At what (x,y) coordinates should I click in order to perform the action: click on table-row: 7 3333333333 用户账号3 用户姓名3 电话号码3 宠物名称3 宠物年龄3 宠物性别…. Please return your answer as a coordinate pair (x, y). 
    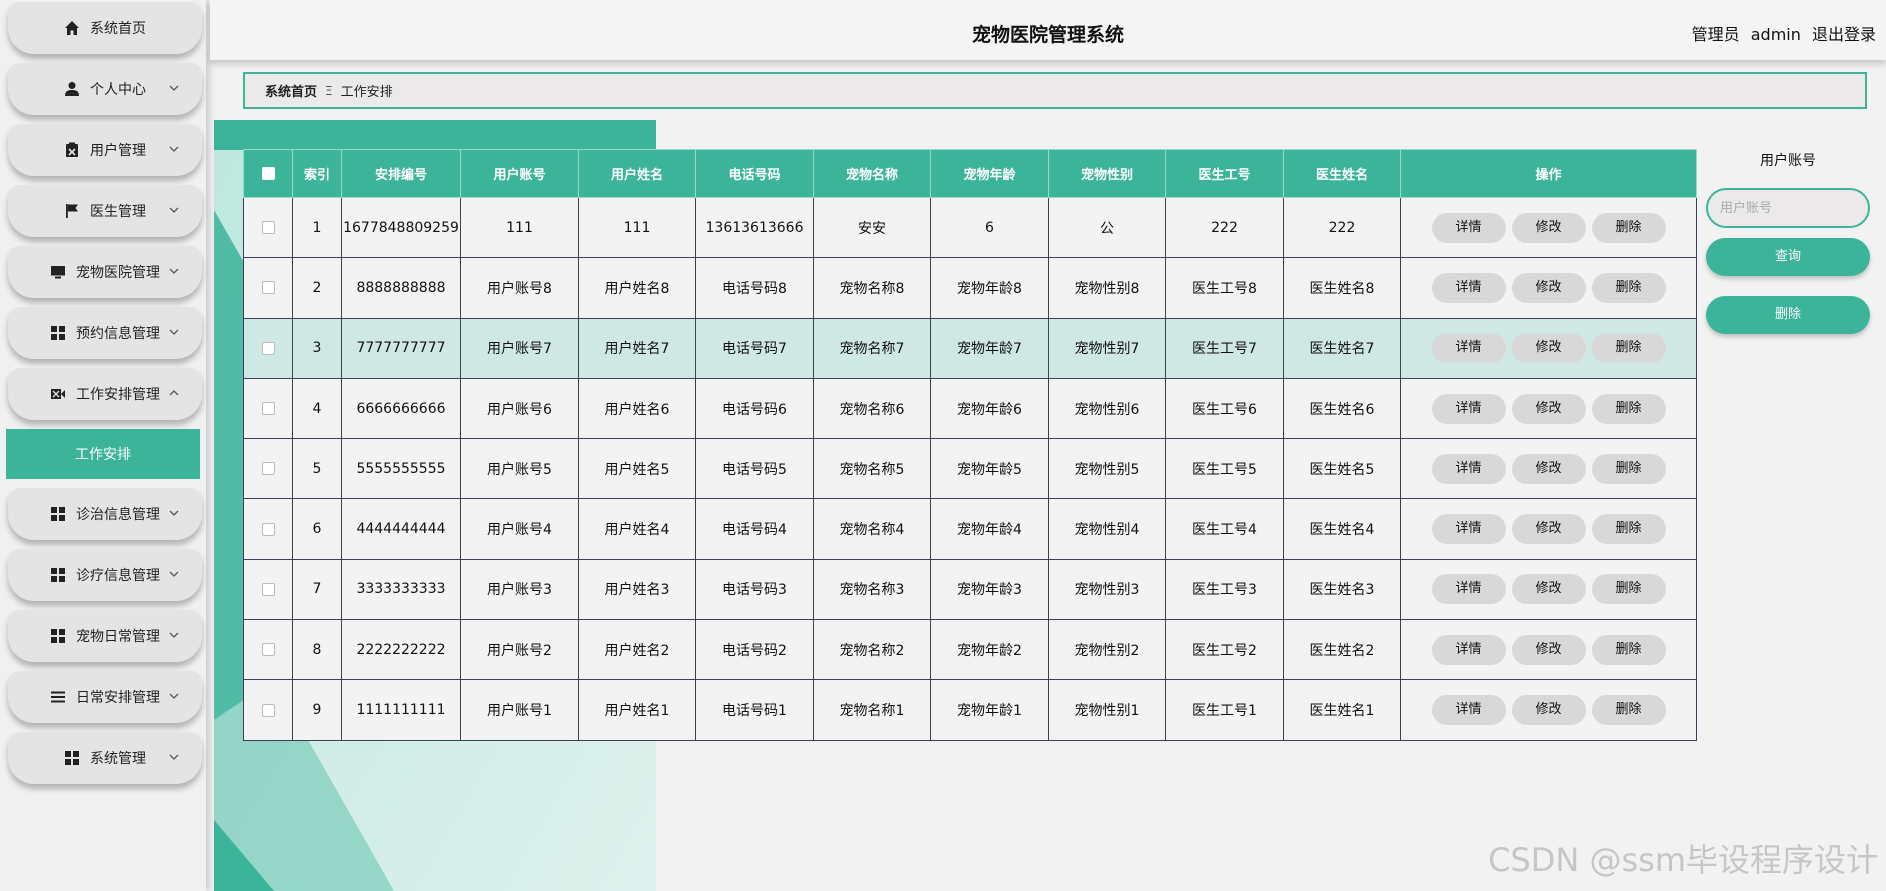
    Looking at the image, I should click on (970, 589).